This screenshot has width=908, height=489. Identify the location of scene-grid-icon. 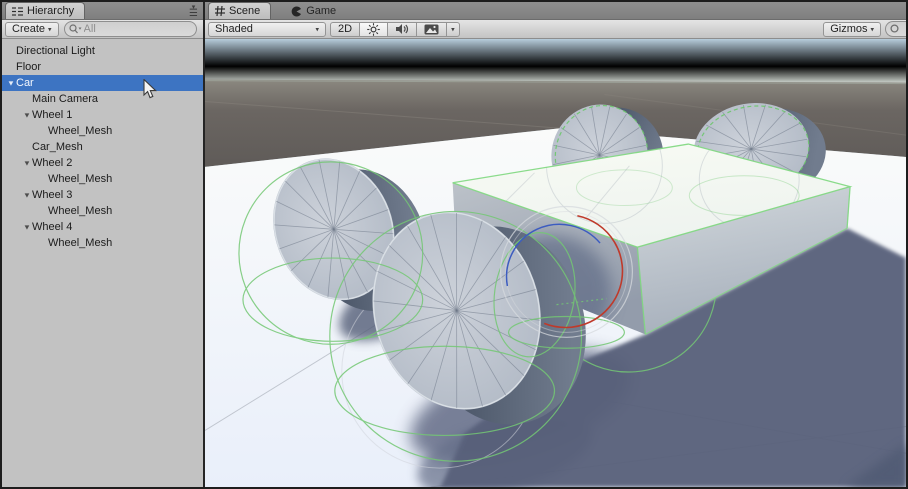
(220, 11).